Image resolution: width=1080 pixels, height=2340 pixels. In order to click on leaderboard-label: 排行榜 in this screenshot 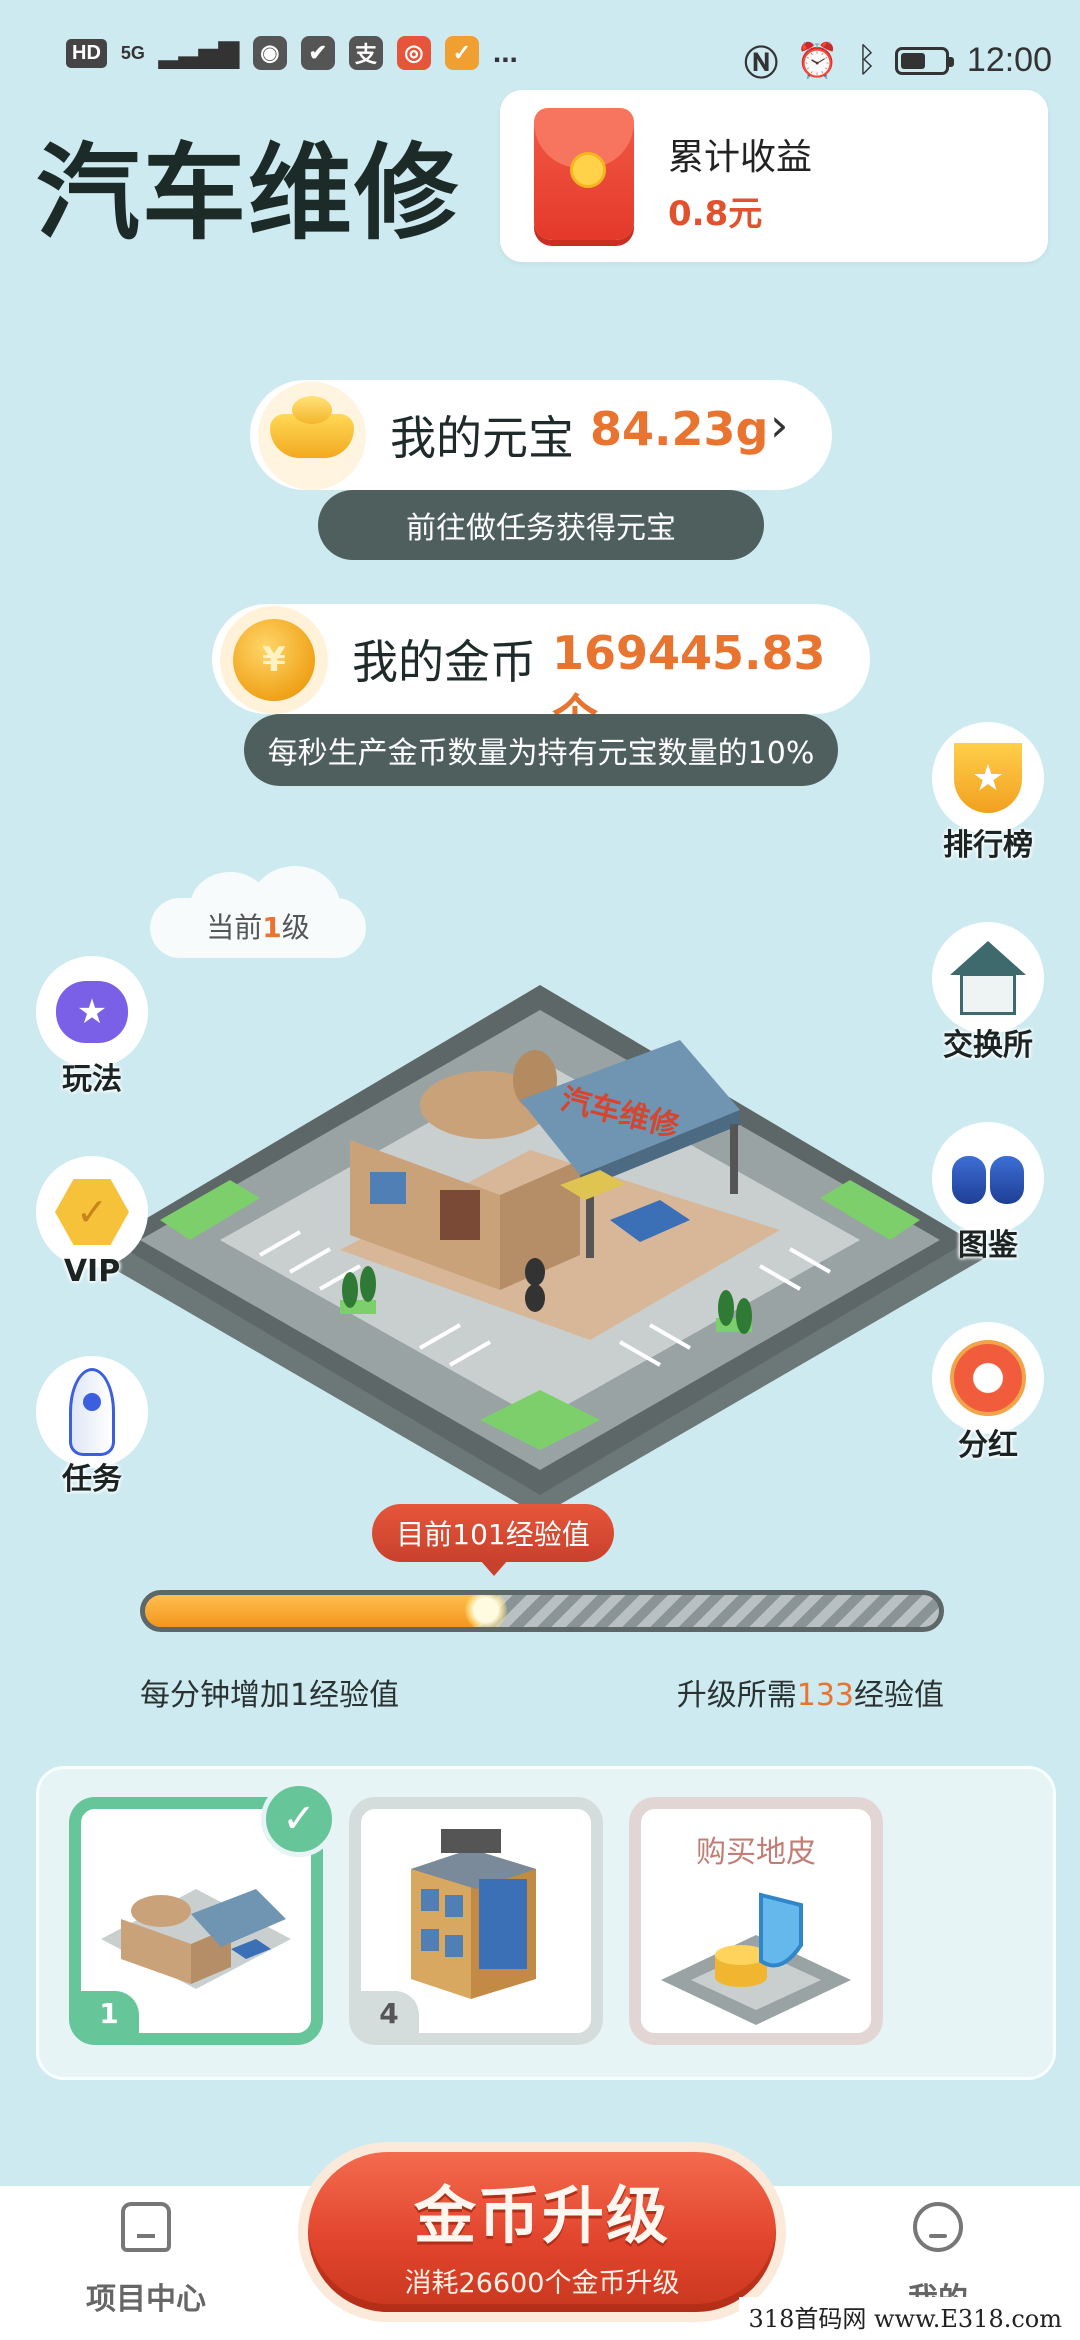, I will do `click(988, 845)`.